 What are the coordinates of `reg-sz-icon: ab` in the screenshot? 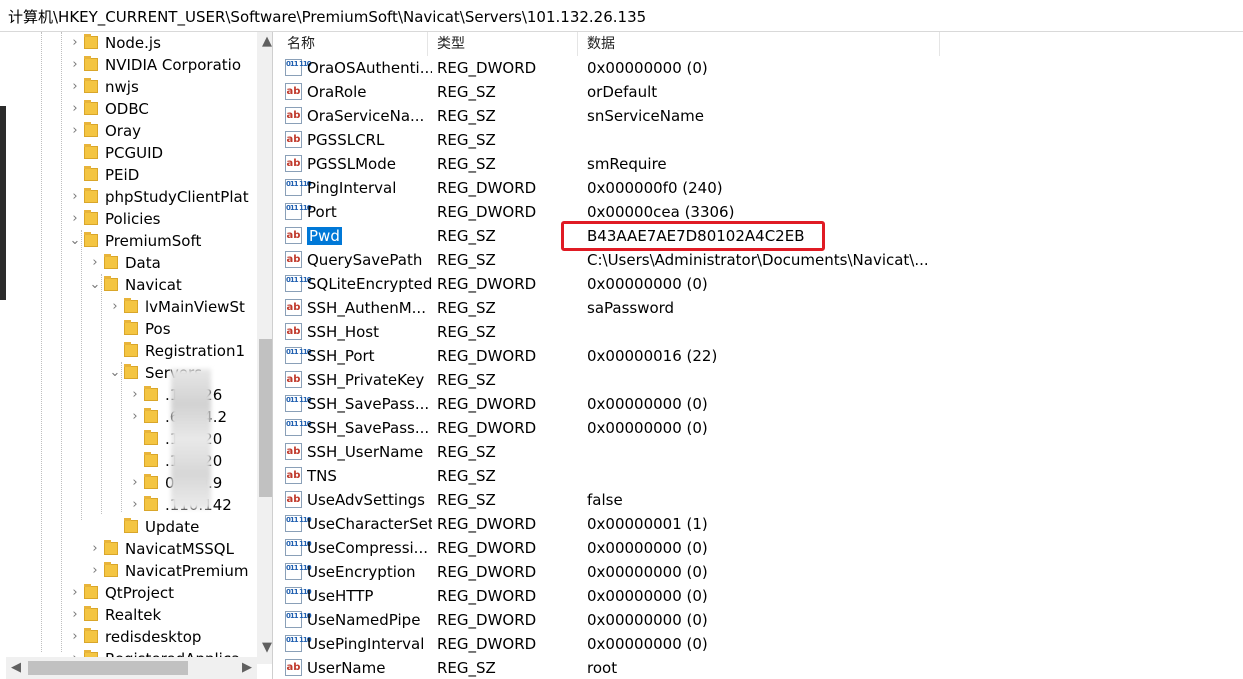 It's located at (293, 307).